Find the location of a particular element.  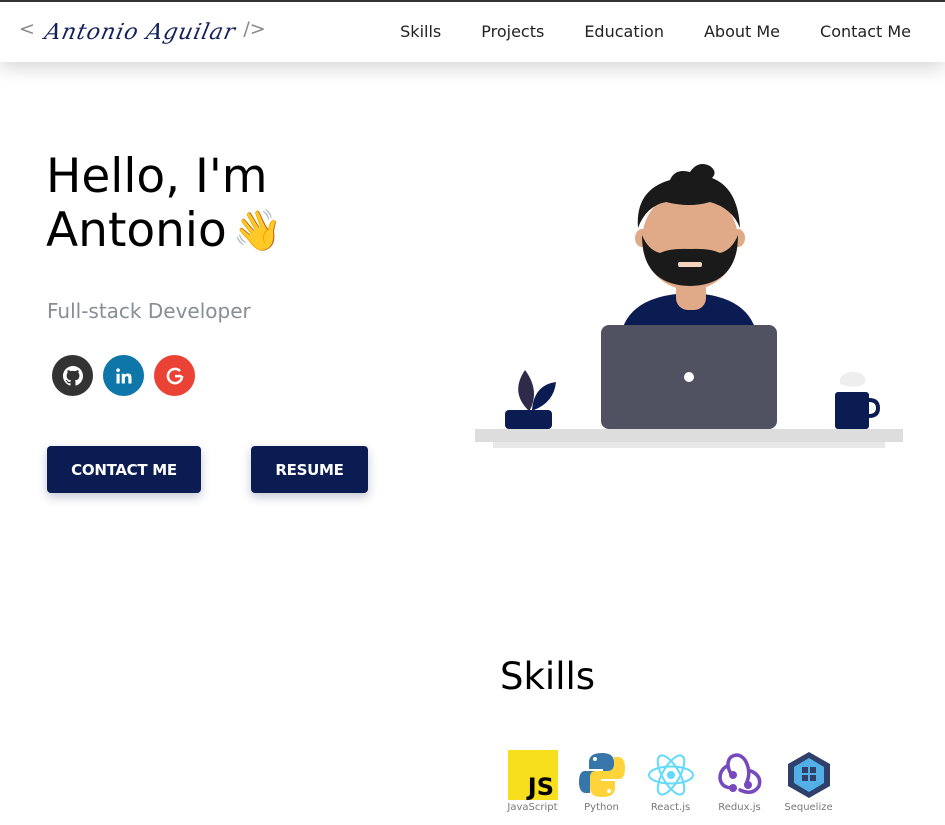

nav-contact-me: Contact Me is located at coordinates (865, 31).